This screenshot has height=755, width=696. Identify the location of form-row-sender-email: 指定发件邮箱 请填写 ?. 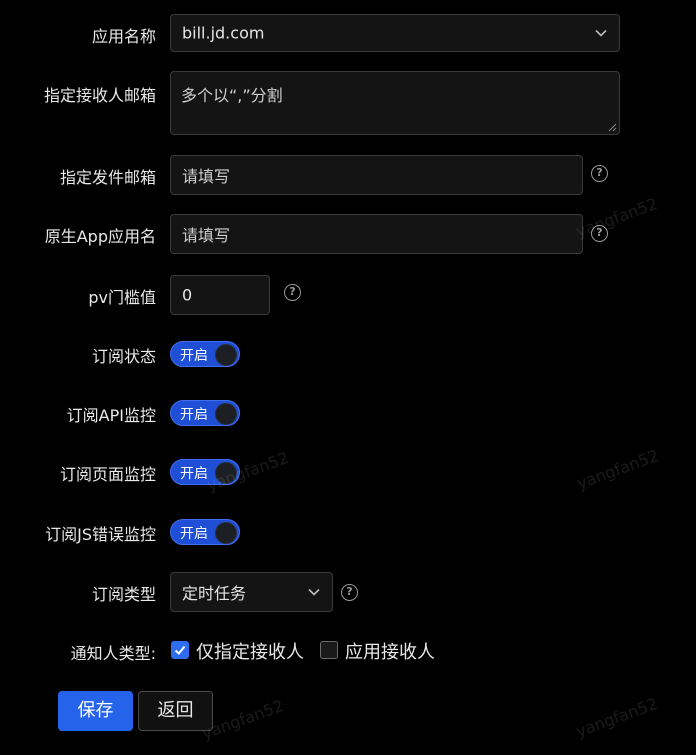
(348, 175).